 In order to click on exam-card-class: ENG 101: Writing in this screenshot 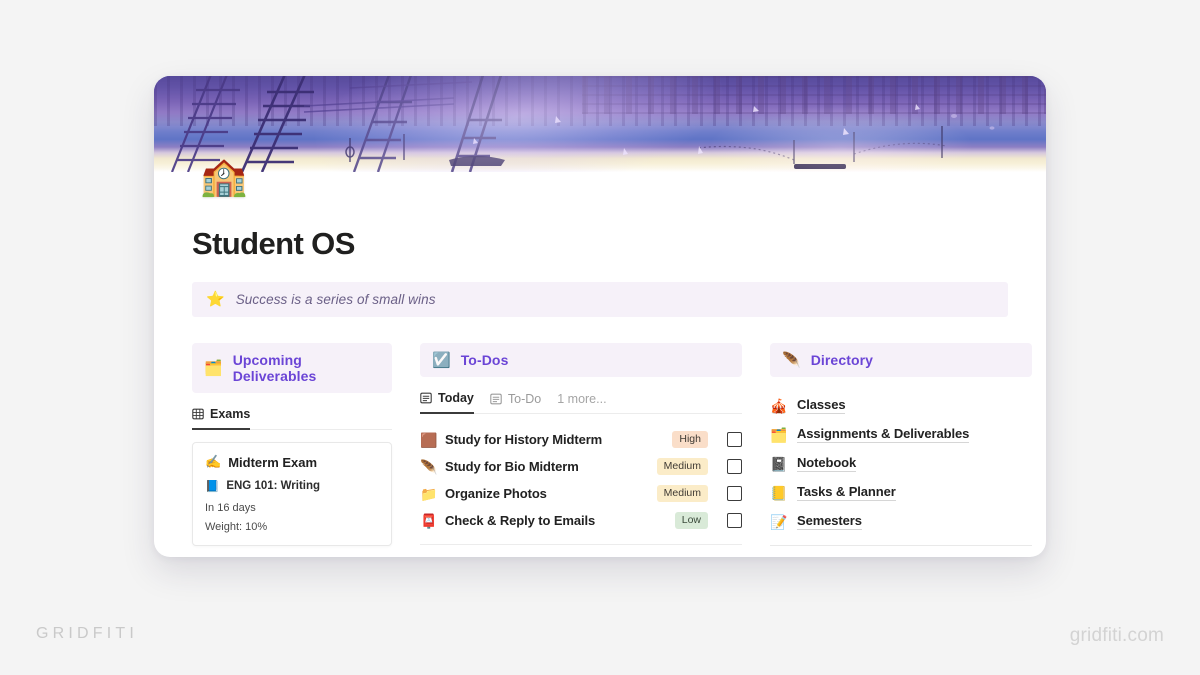, I will do `click(273, 486)`.